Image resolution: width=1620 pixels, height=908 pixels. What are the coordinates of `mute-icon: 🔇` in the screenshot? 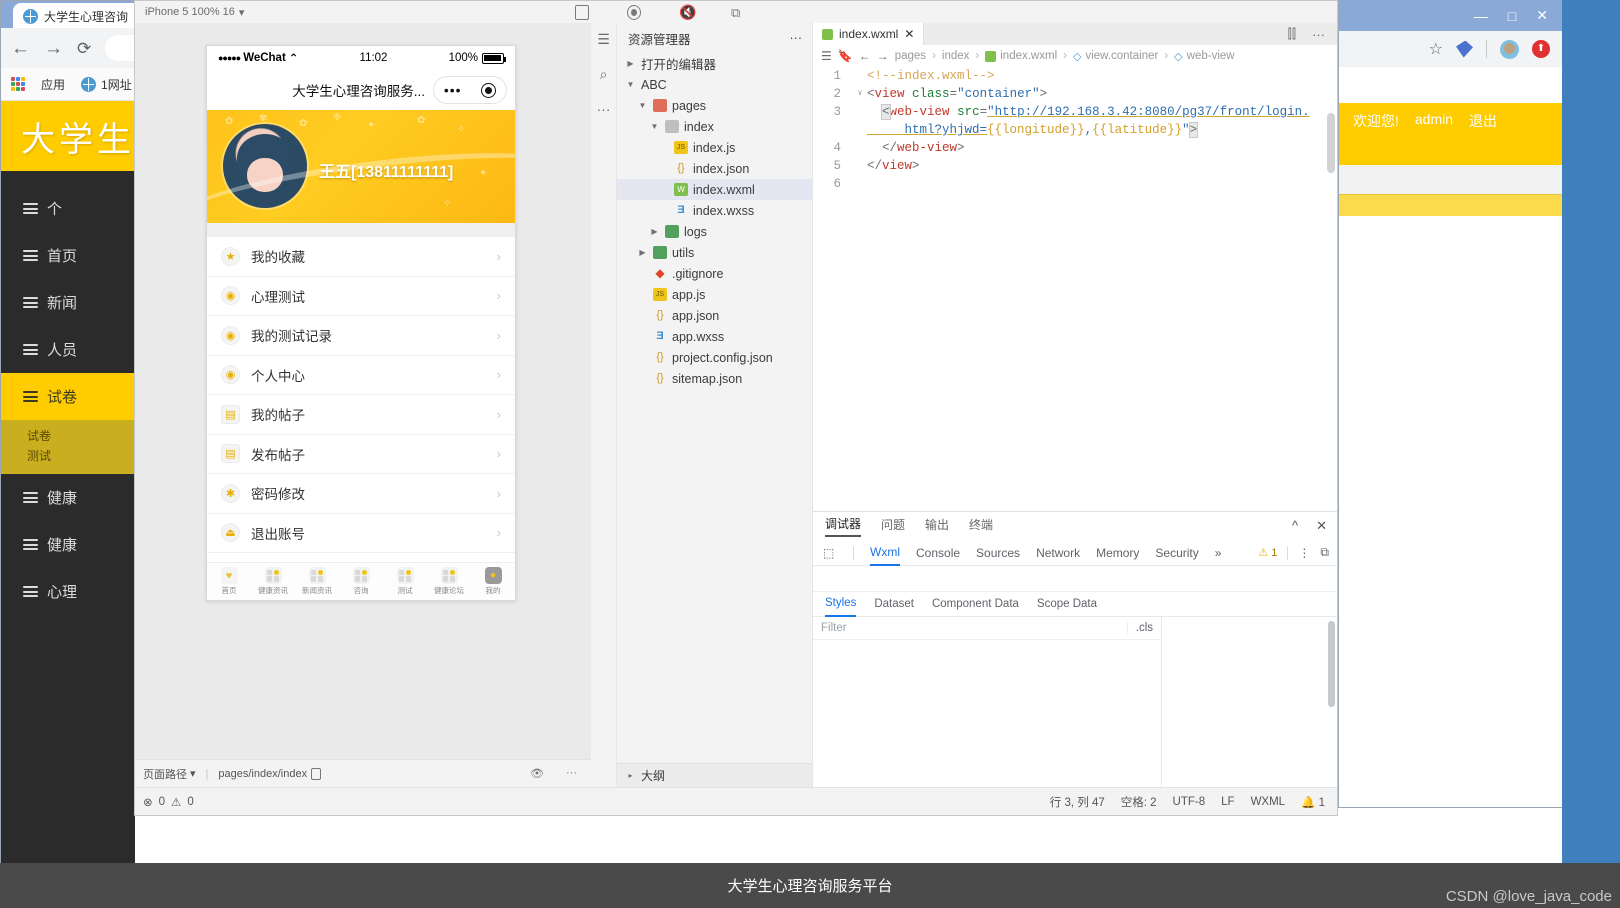 It's located at (687, 12).